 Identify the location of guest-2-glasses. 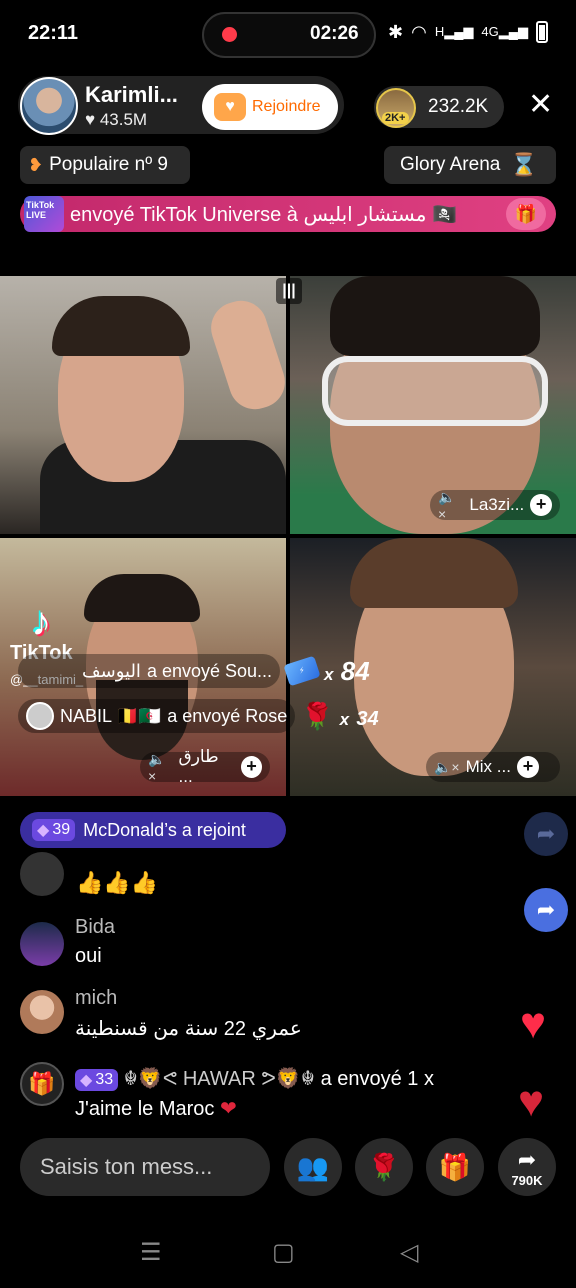
(435, 391).